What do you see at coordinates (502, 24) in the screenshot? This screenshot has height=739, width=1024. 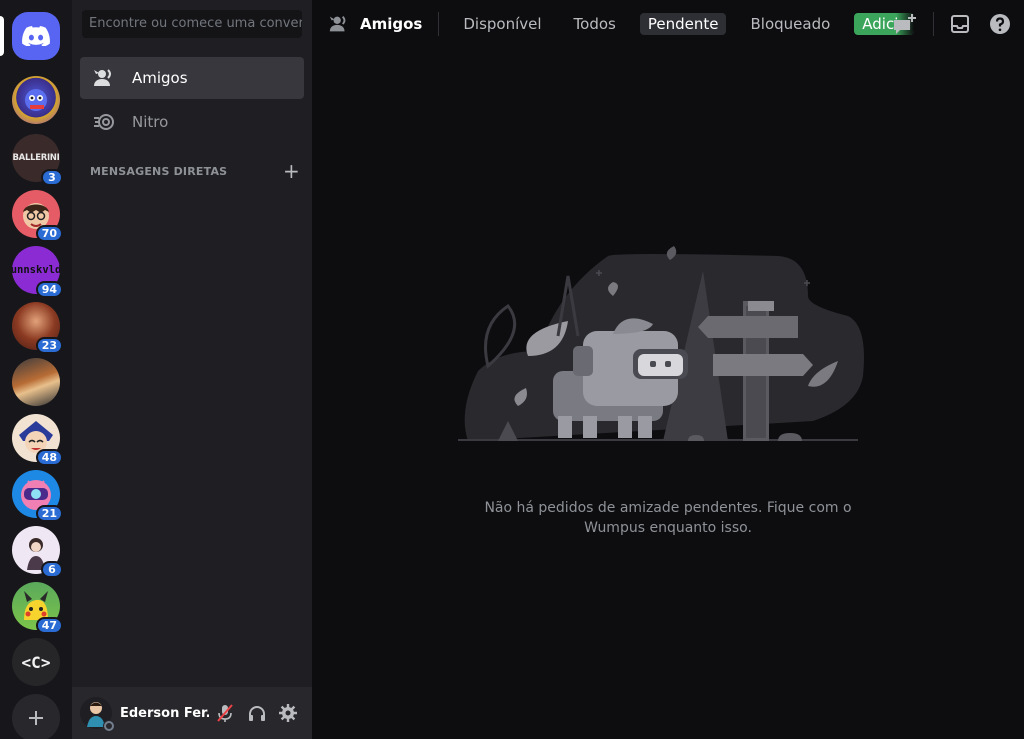 I see `tab-online: Disponível` at bounding box center [502, 24].